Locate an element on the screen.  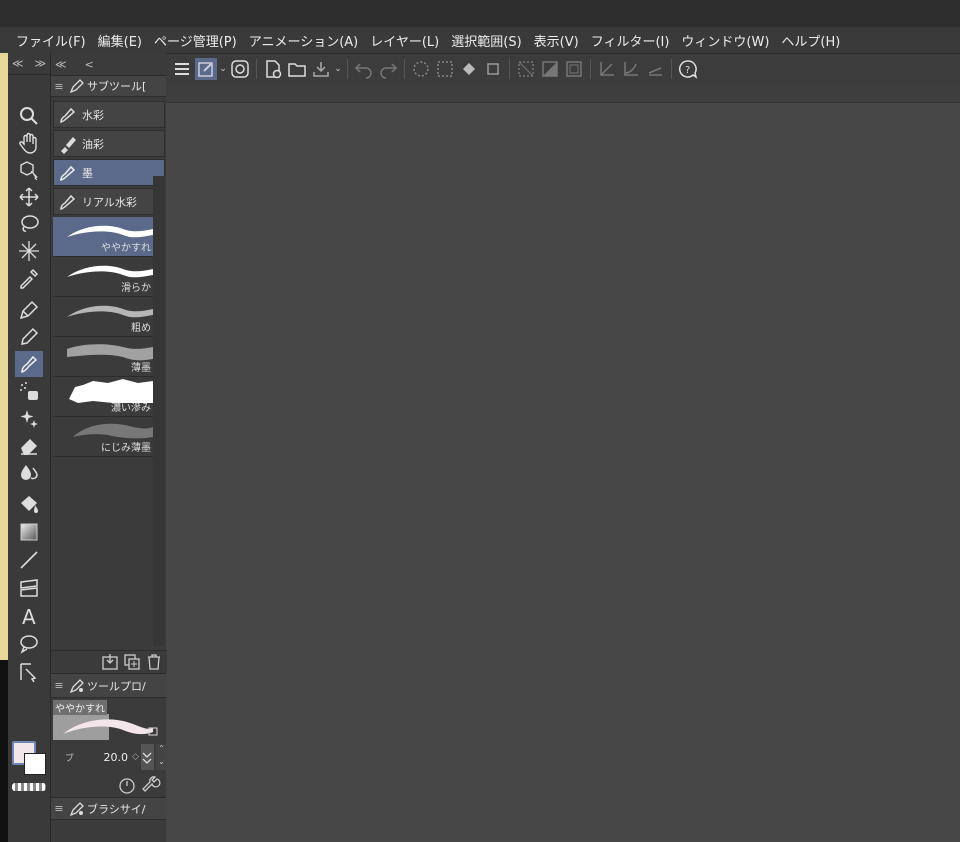
brush-item-slightly-faded: ややかすれ is located at coordinates (103, 237).